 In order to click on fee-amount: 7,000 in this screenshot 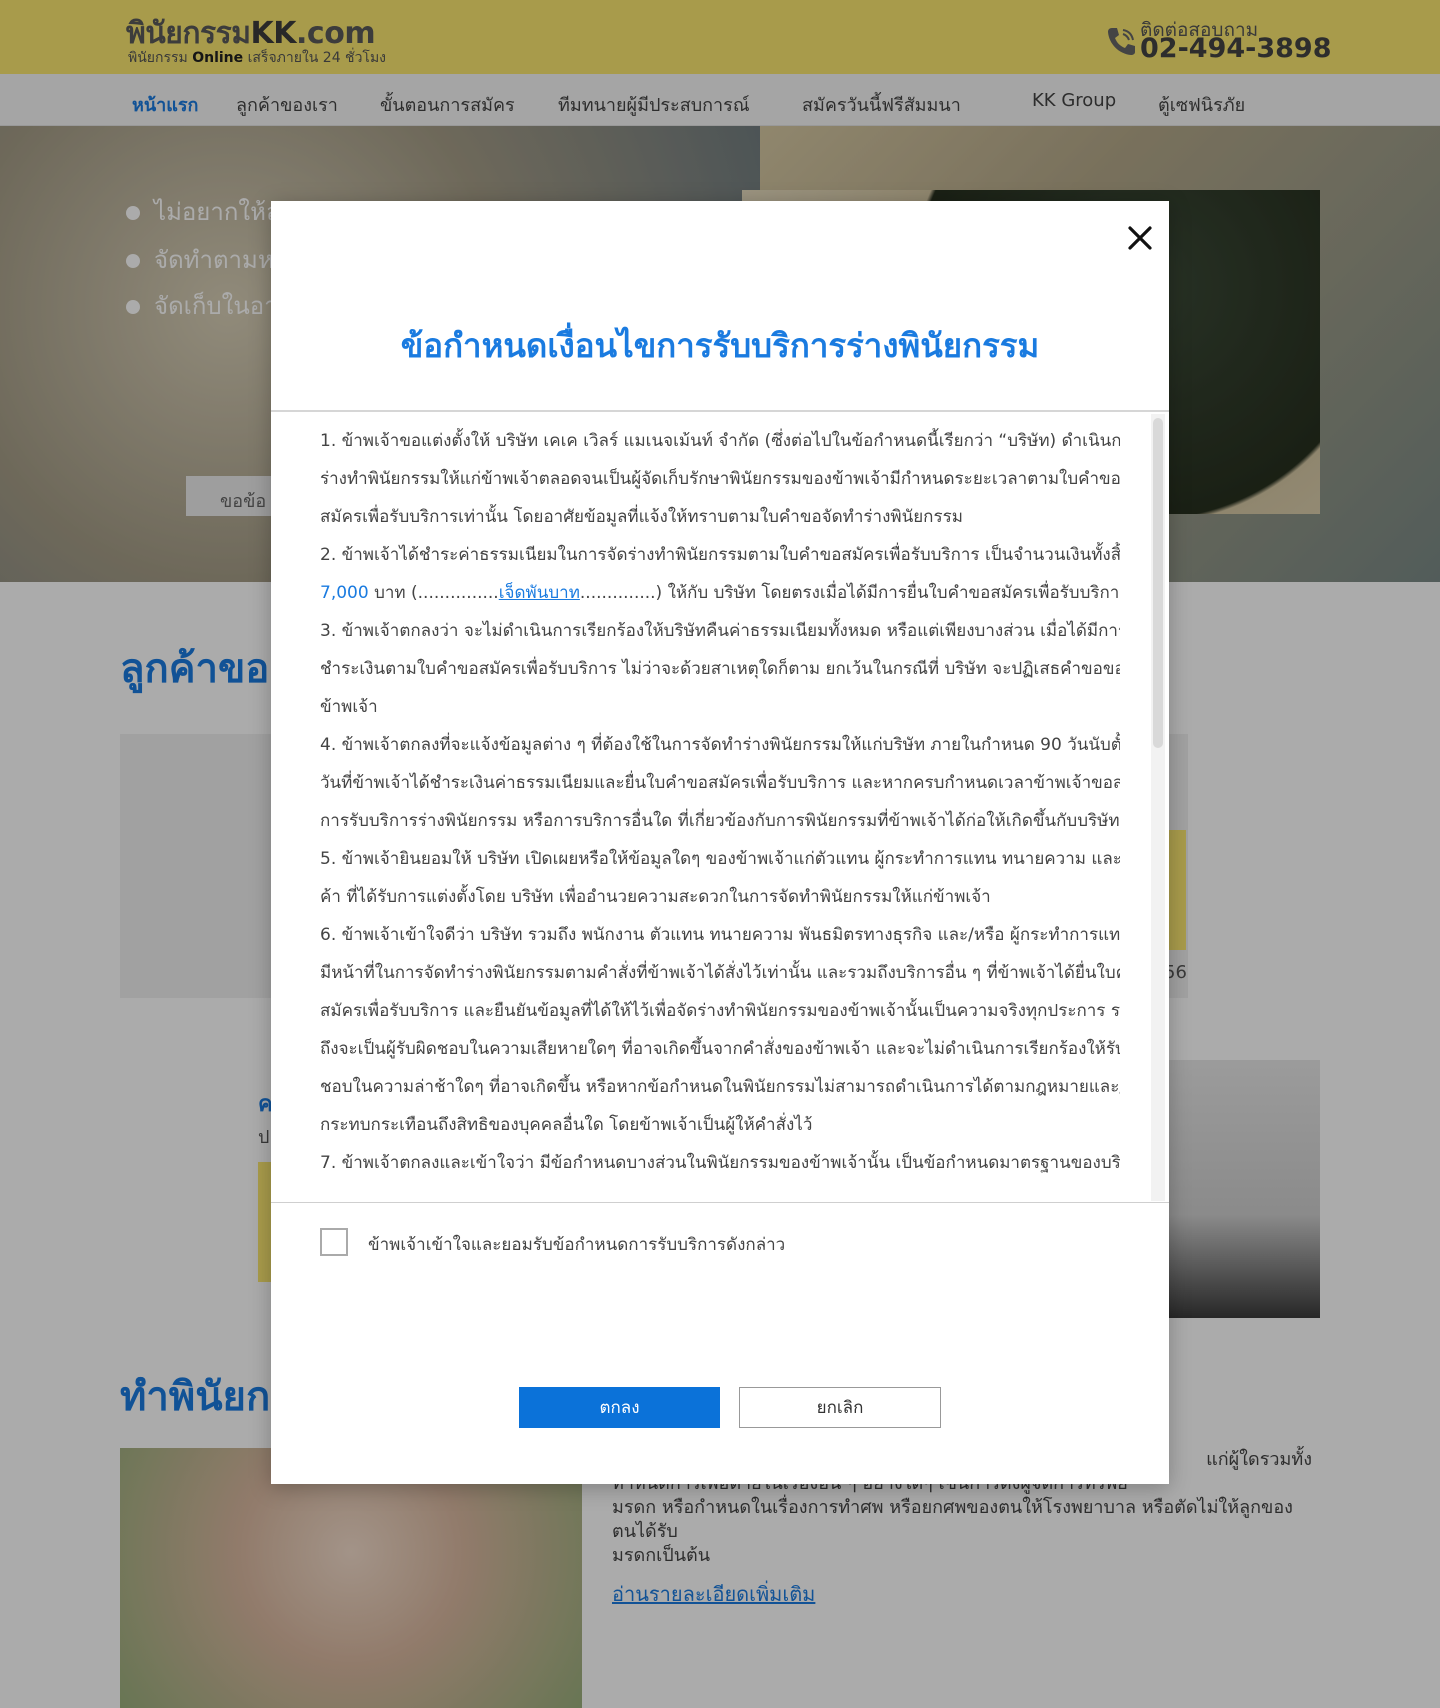, I will do `click(344, 593)`.